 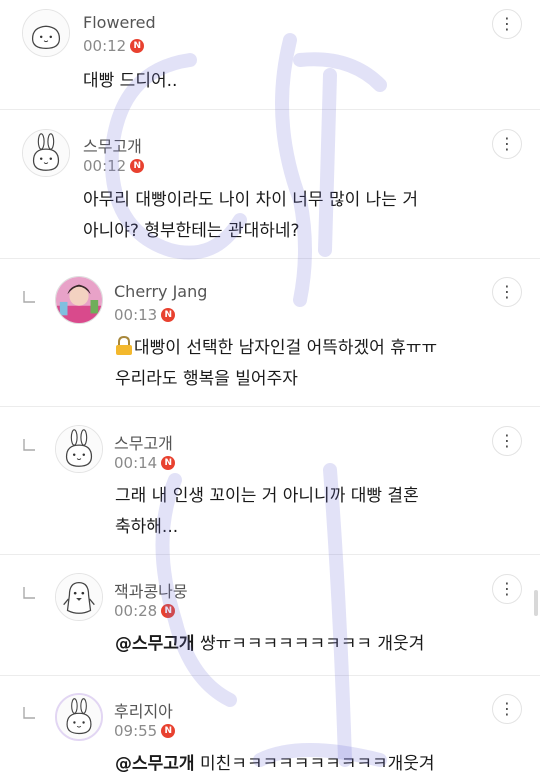 I want to click on timestamp: 00:14, so click(x=136, y=463).